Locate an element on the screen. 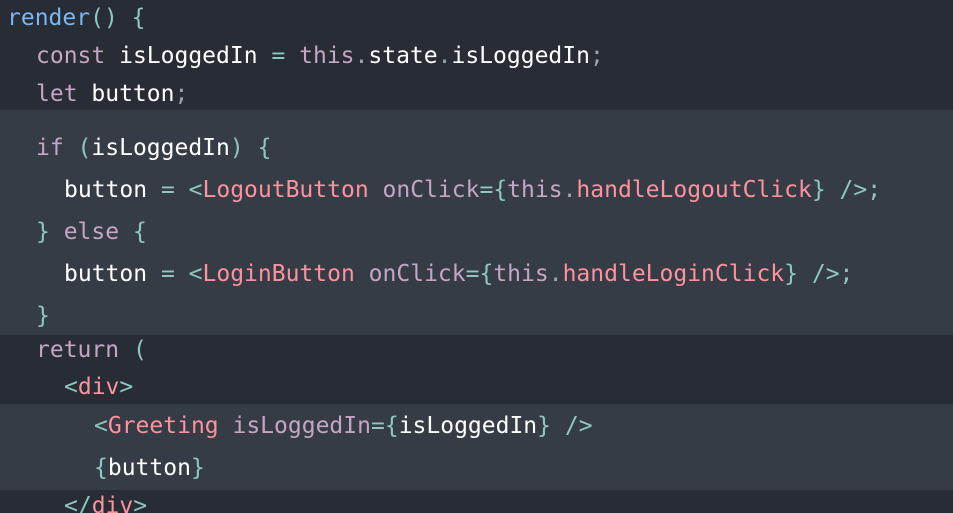 Image resolution: width=953 pixels, height=513 pixels. token-punctuation: /> is located at coordinates (572, 426).